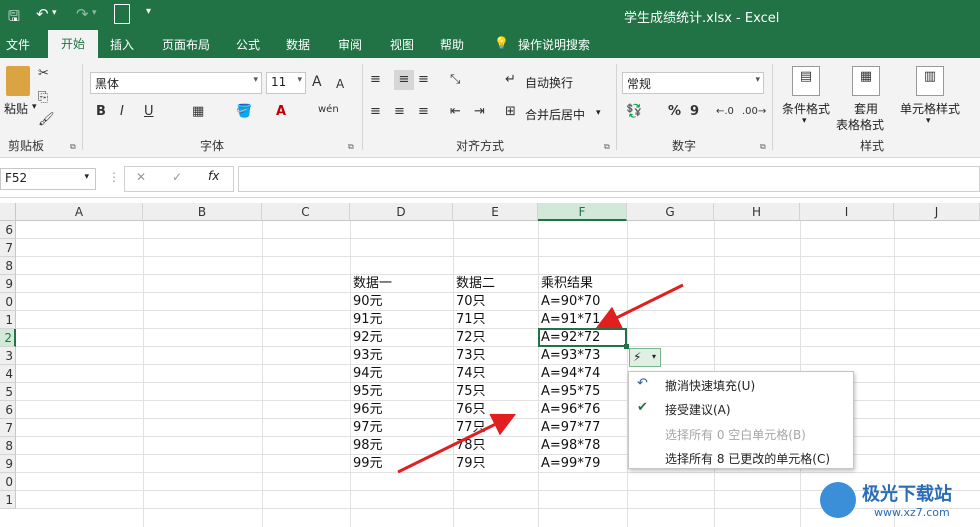 This screenshot has width=980, height=527. What do you see at coordinates (457, 443) in the screenshot?
I see `arrow-to-data` at bounding box center [457, 443].